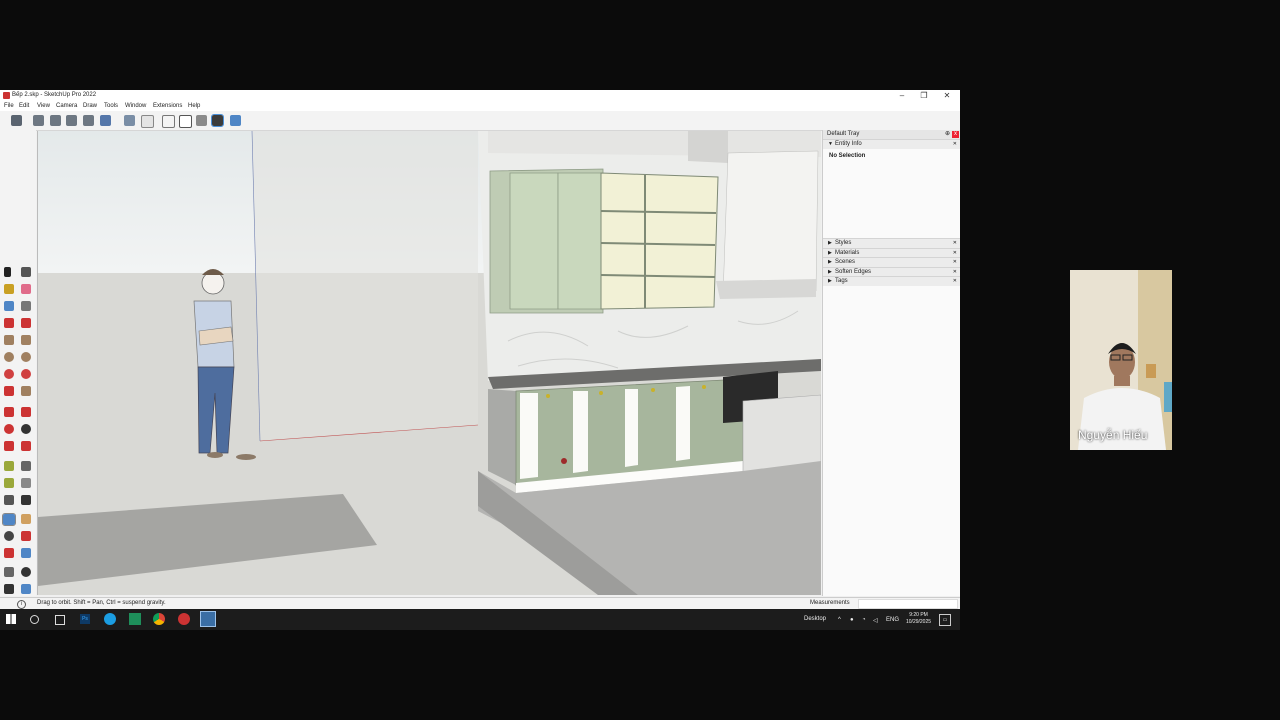 This screenshot has height=720, width=1280. I want to click on axes-tool-icon, so click(9, 500).